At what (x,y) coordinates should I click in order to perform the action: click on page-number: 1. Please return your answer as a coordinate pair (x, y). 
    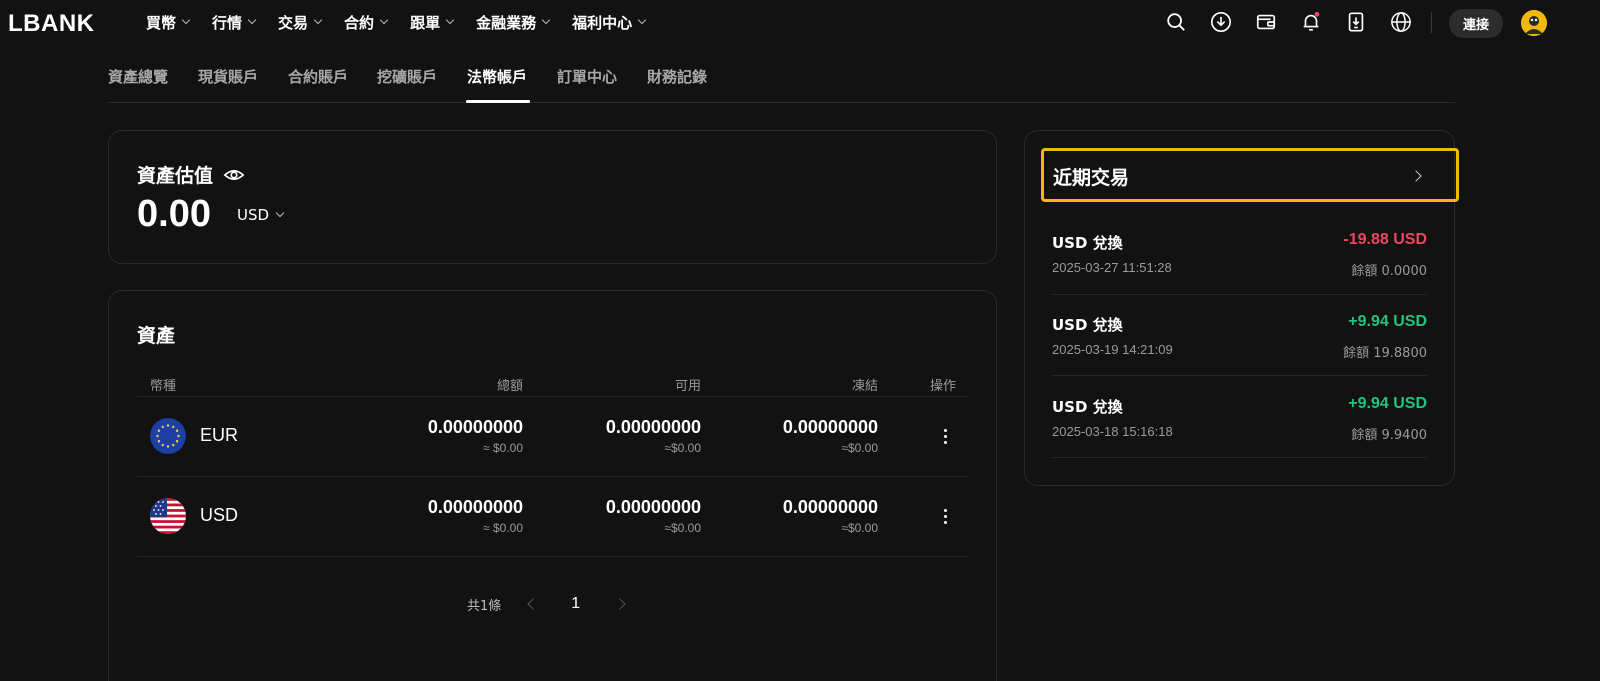
    Looking at the image, I should click on (575, 604).